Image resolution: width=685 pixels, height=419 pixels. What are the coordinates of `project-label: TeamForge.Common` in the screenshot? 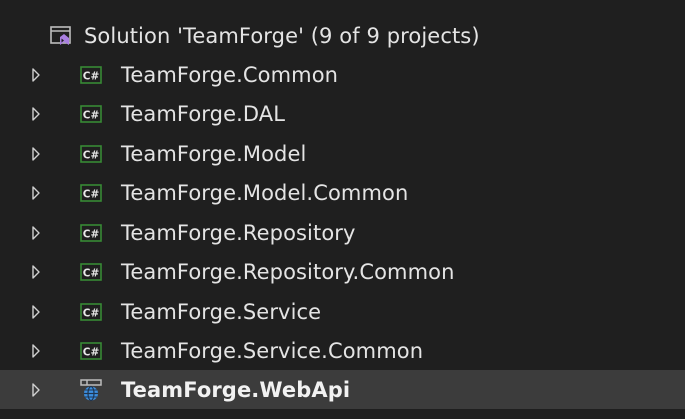 It's located at (230, 74).